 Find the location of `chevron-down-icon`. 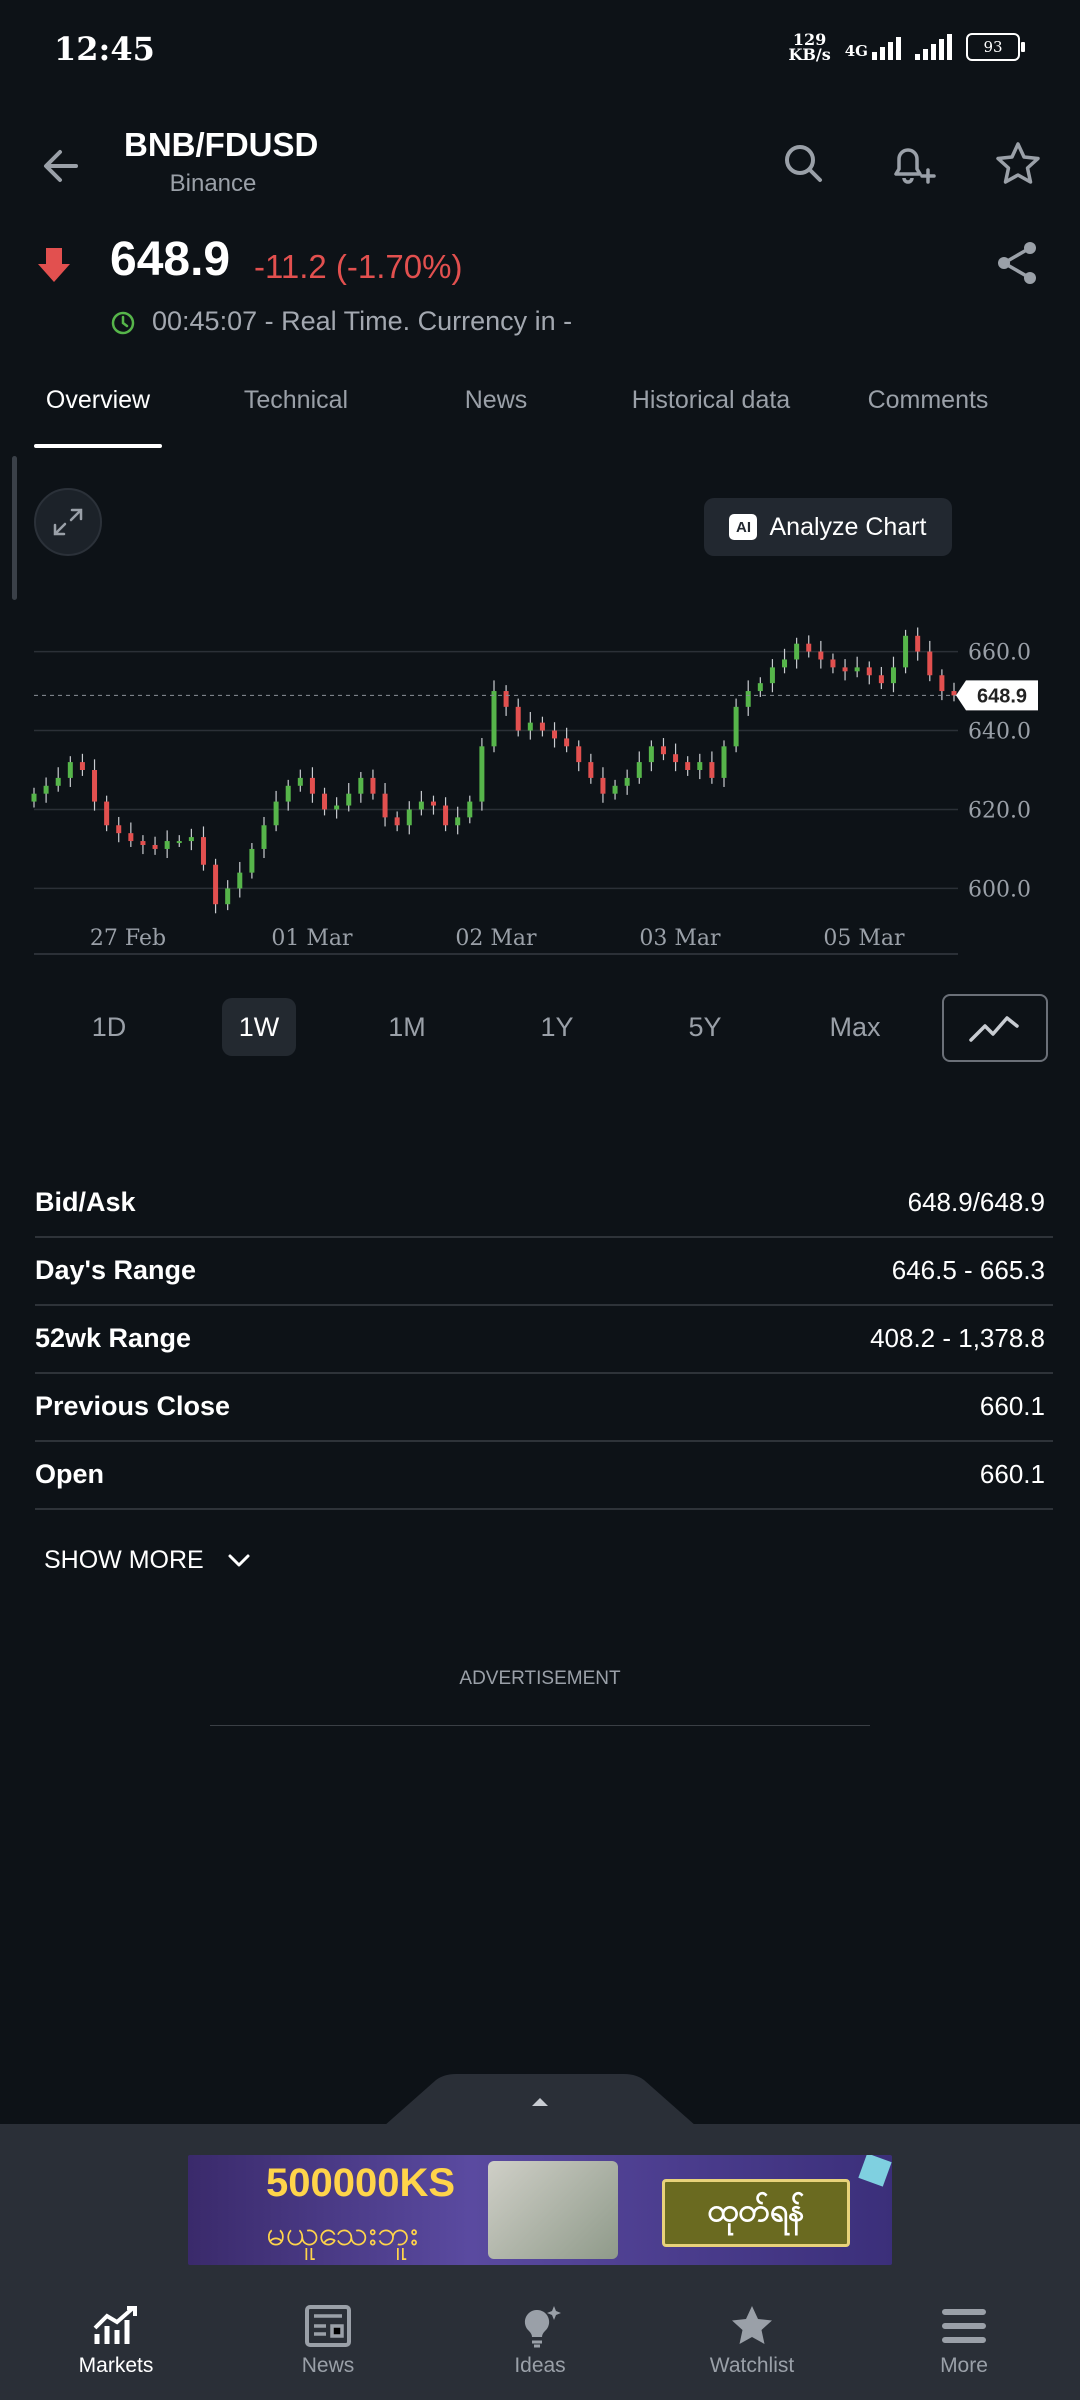

chevron-down-icon is located at coordinates (239, 1560).